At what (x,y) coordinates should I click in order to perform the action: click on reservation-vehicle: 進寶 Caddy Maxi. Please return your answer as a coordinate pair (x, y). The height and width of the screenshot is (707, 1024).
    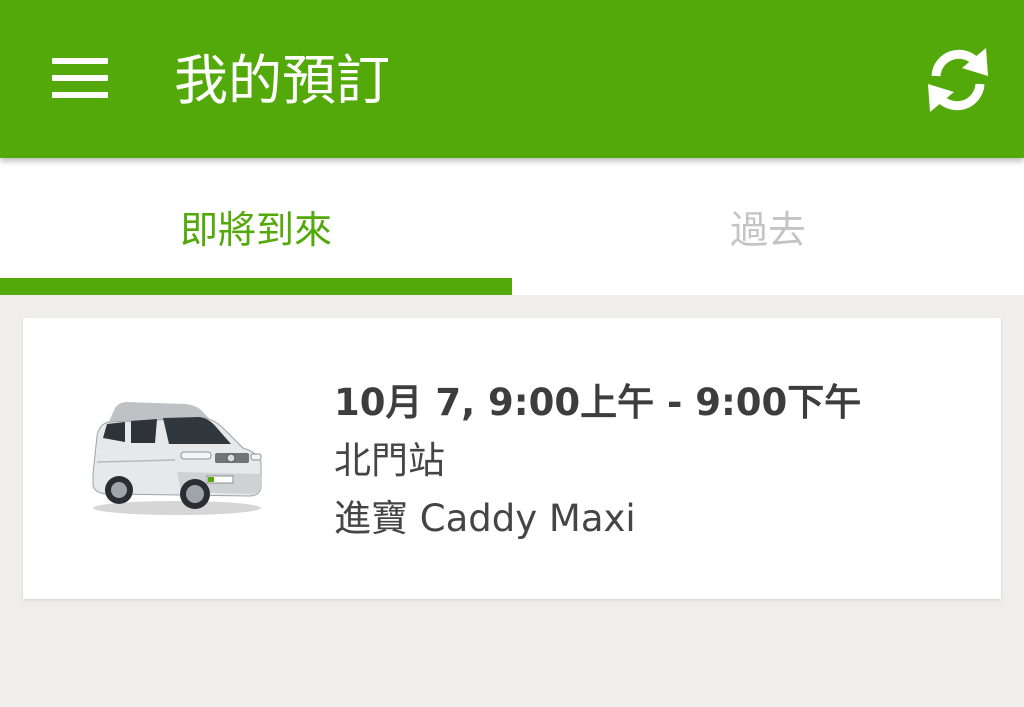
    Looking at the image, I should click on (485, 518).